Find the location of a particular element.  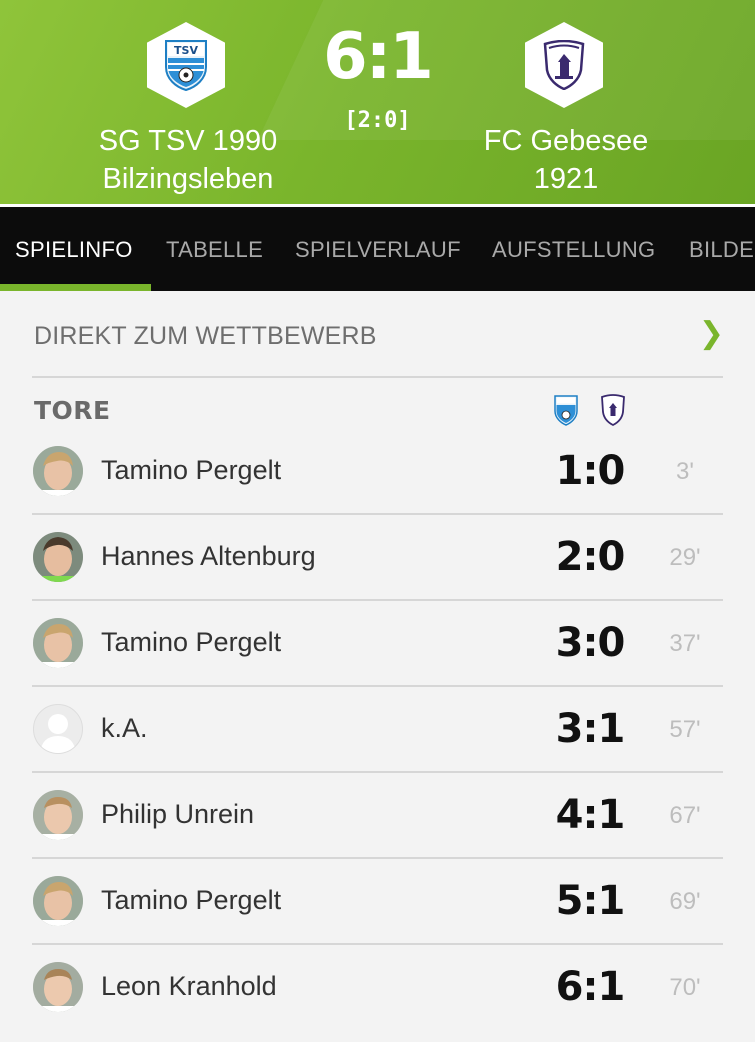

tsv-crest-icon: TSV is located at coordinates (186, 65).